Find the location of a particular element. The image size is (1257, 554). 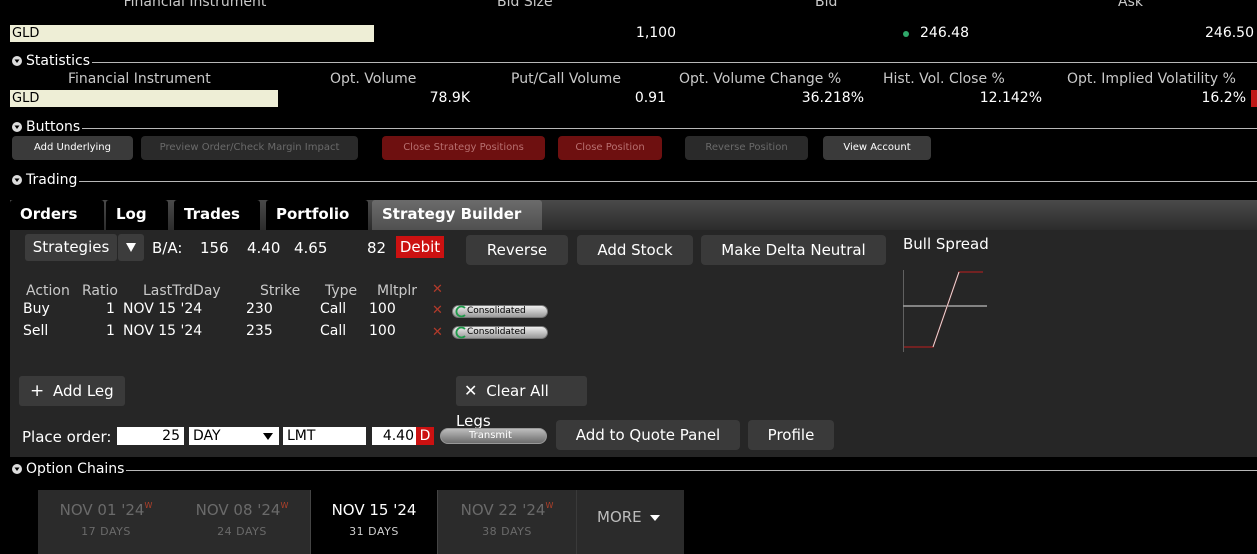

buttons-section-header: Buttons is located at coordinates (632, 127).